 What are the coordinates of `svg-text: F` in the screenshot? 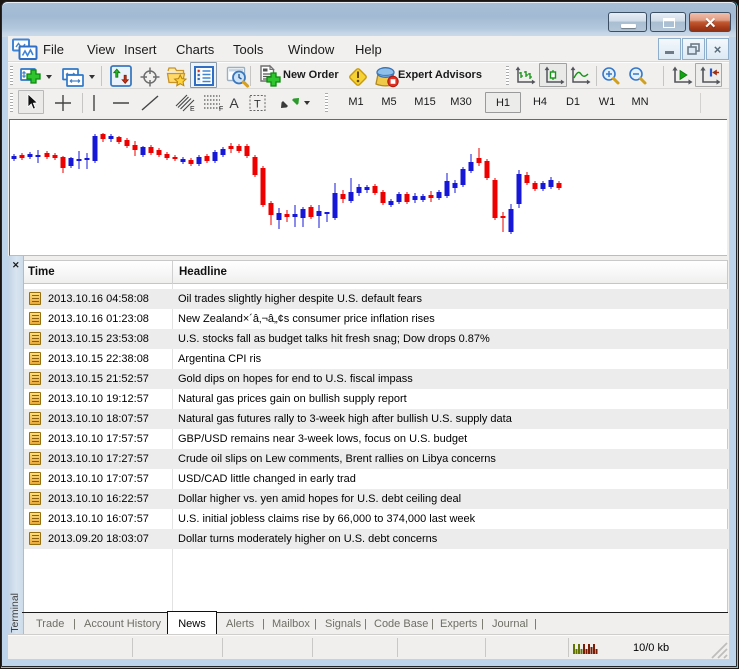 It's located at (221, 109).